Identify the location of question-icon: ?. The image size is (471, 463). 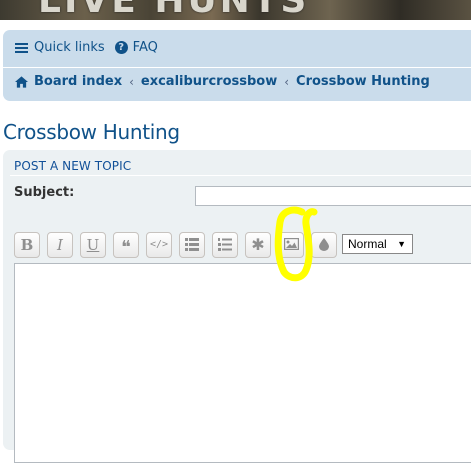
(121, 47).